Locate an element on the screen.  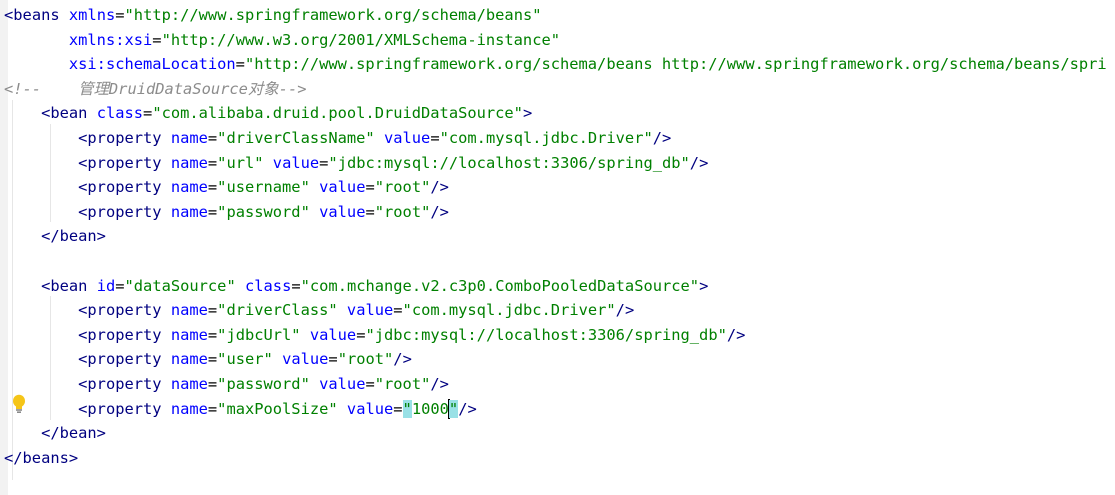
code-line: <property name="user" value="root"/> is located at coordinates (557, 359).